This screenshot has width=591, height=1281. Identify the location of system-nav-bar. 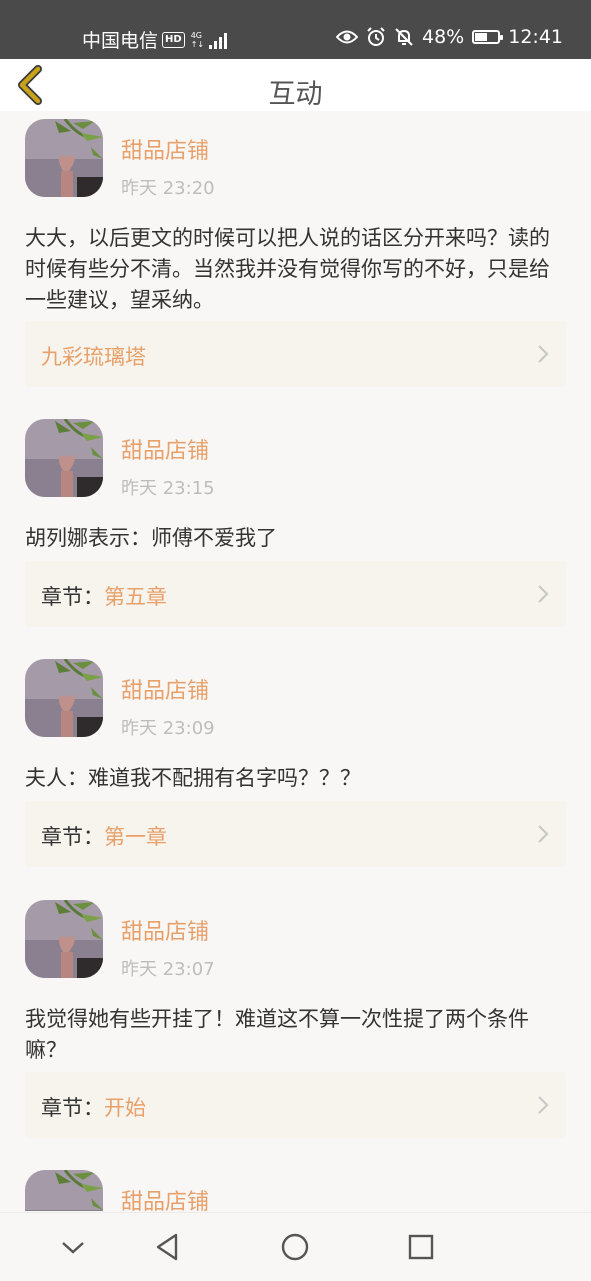
(295, 1246).